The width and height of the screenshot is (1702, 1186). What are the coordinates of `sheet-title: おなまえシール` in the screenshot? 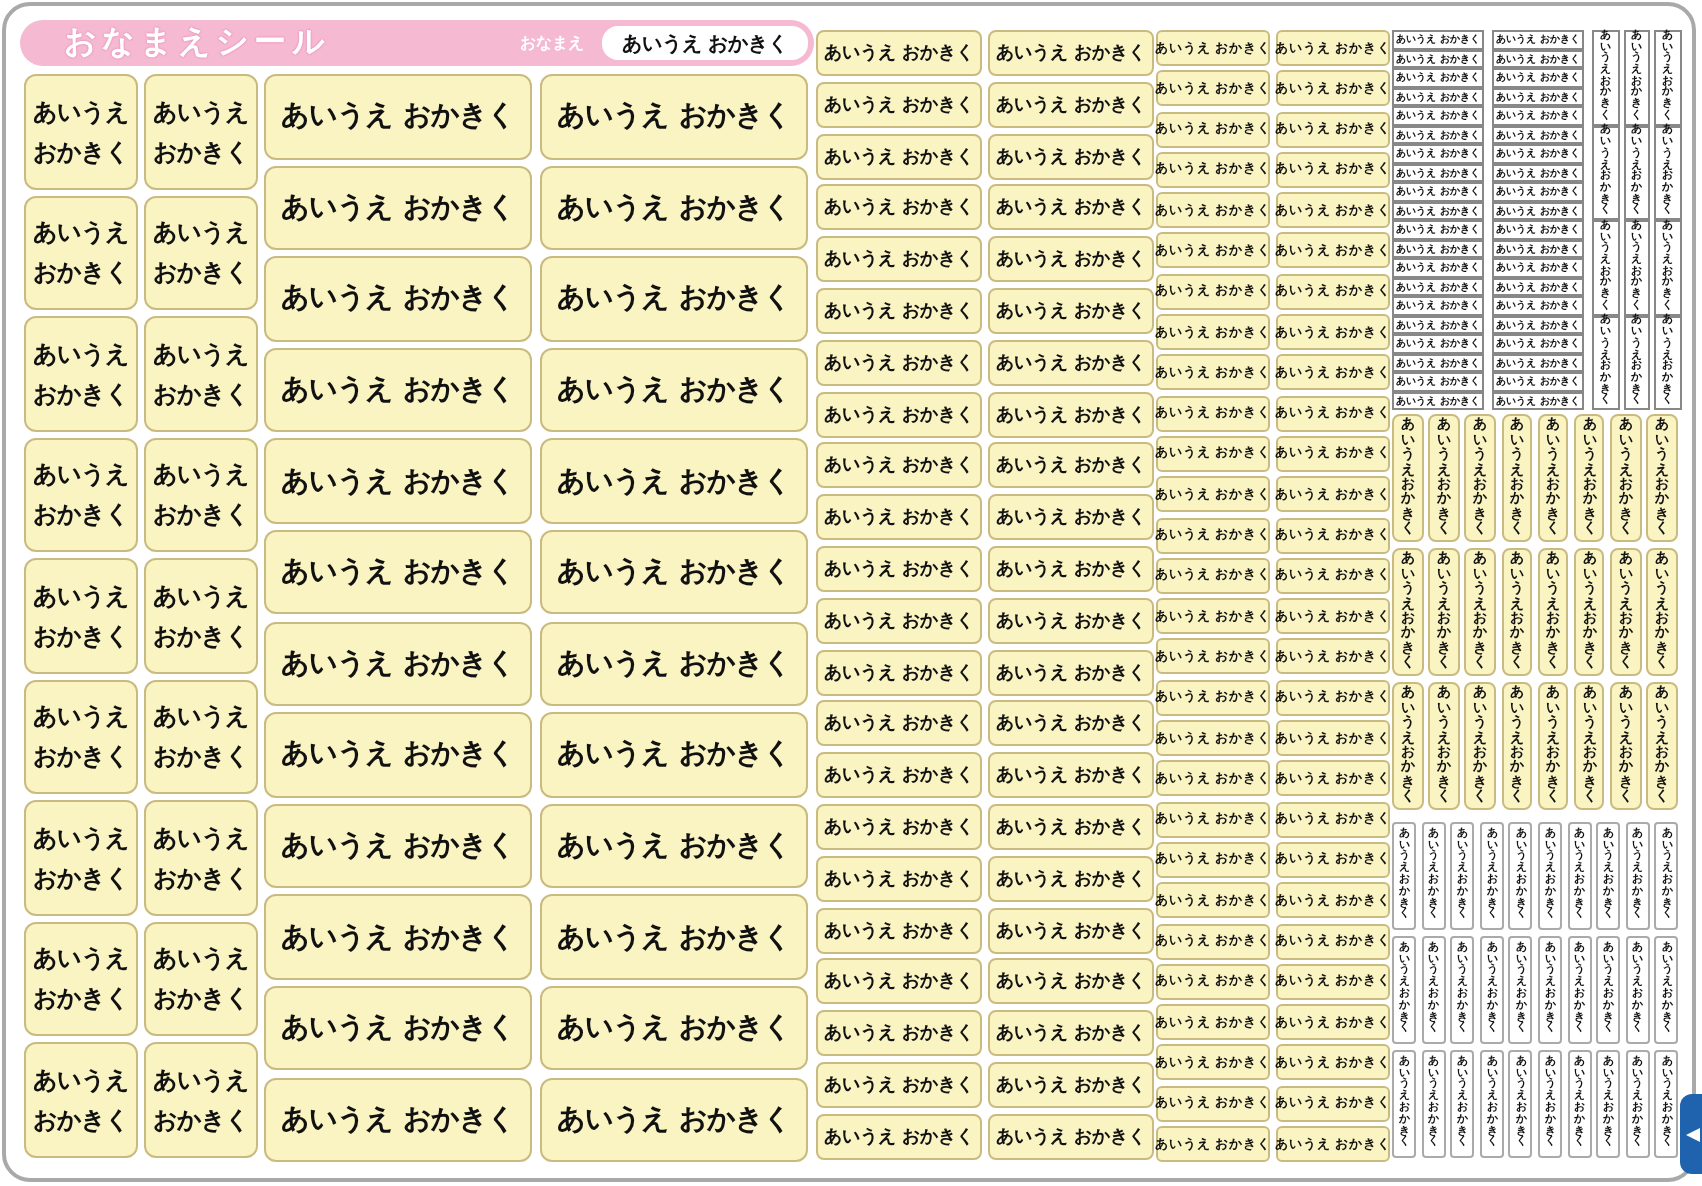 It's located at (198, 43).